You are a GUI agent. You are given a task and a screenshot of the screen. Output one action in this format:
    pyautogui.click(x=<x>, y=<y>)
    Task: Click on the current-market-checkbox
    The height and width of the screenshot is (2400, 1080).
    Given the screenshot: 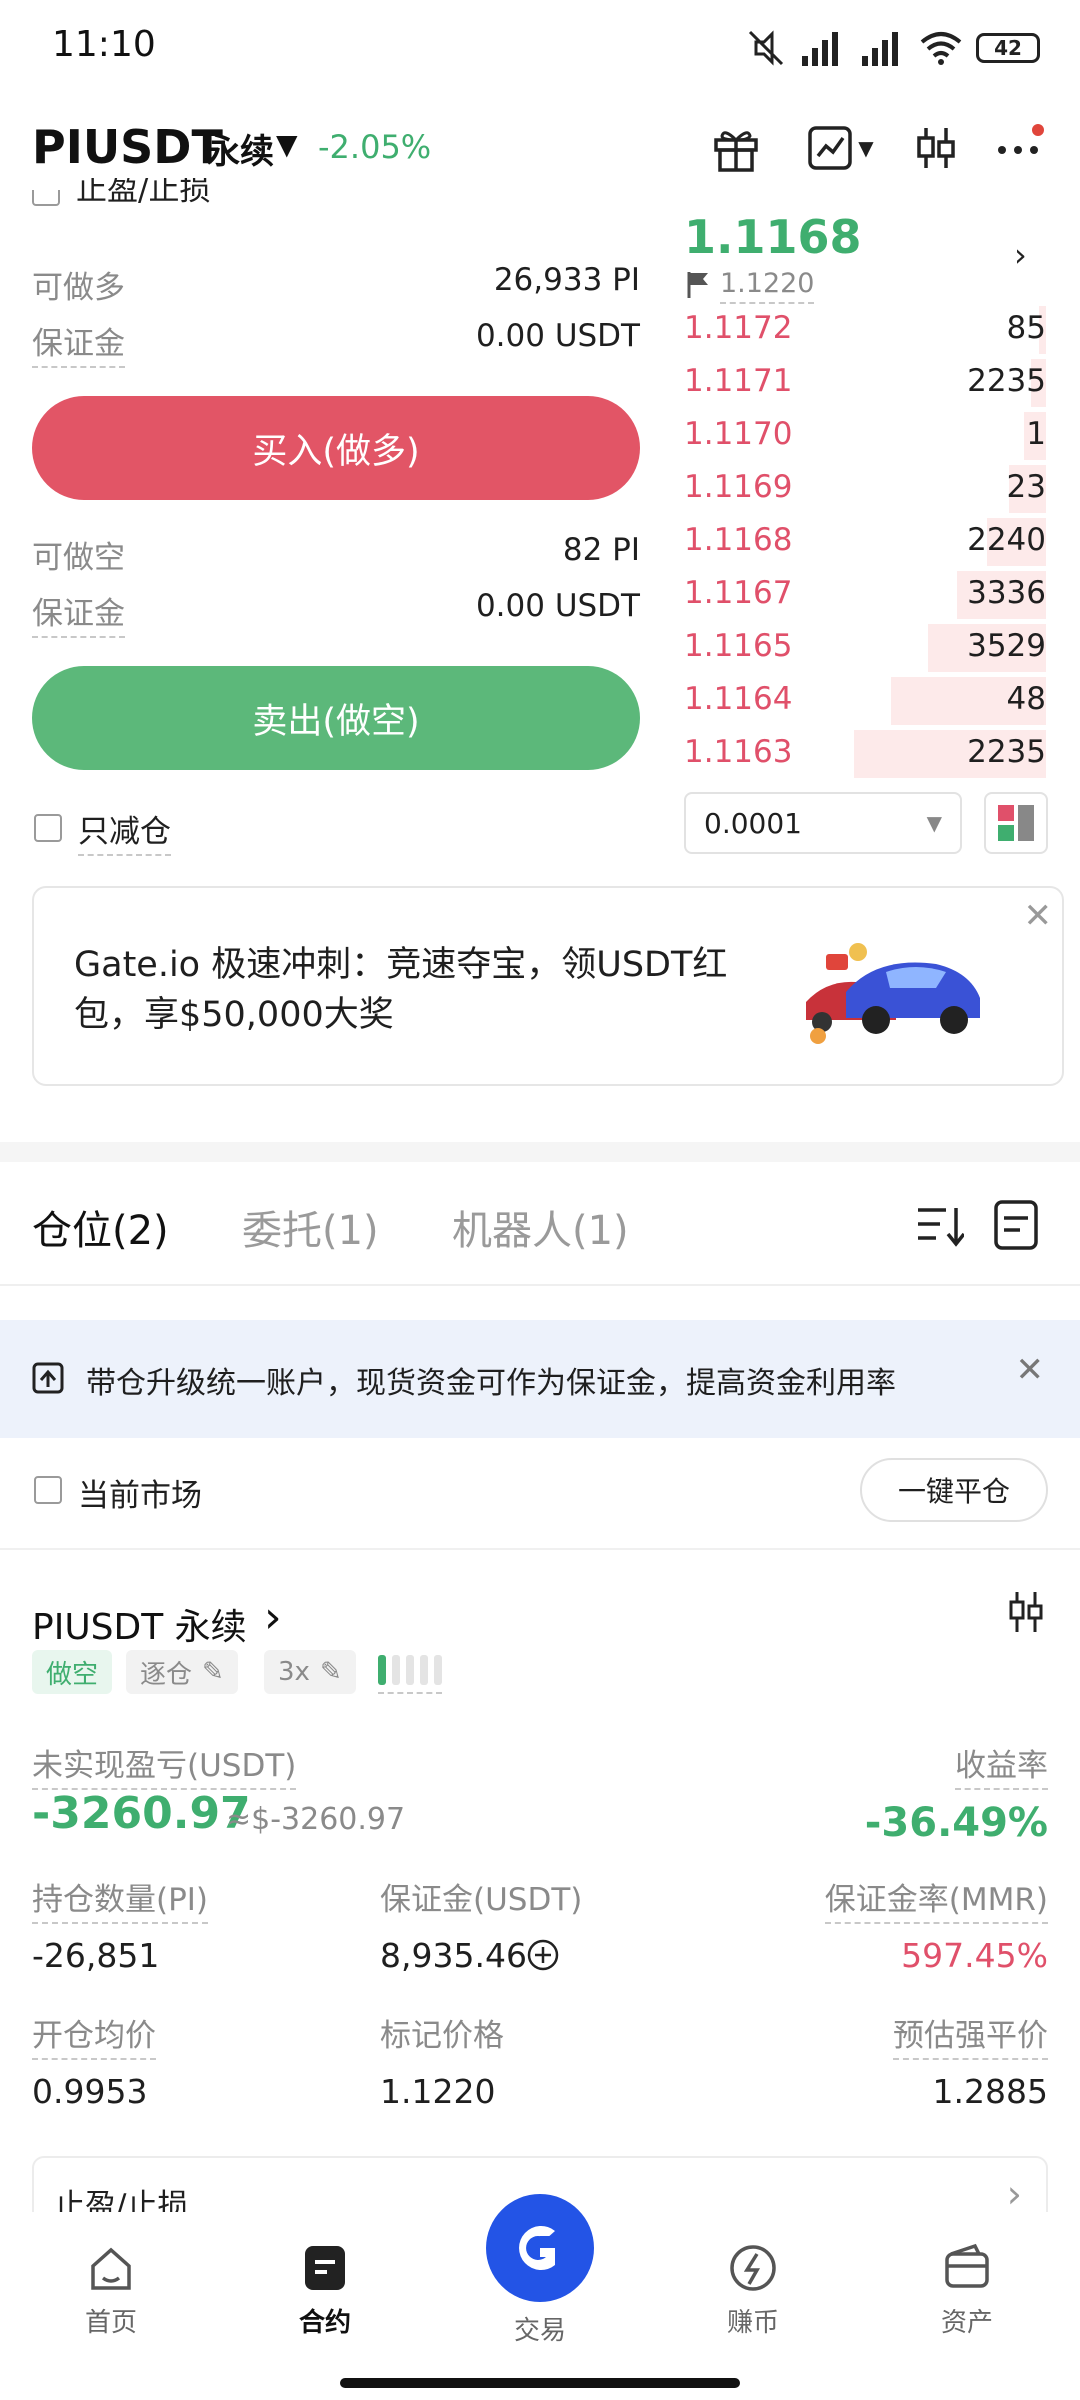 What is the action you would take?
    pyautogui.click(x=48, y=1490)
    